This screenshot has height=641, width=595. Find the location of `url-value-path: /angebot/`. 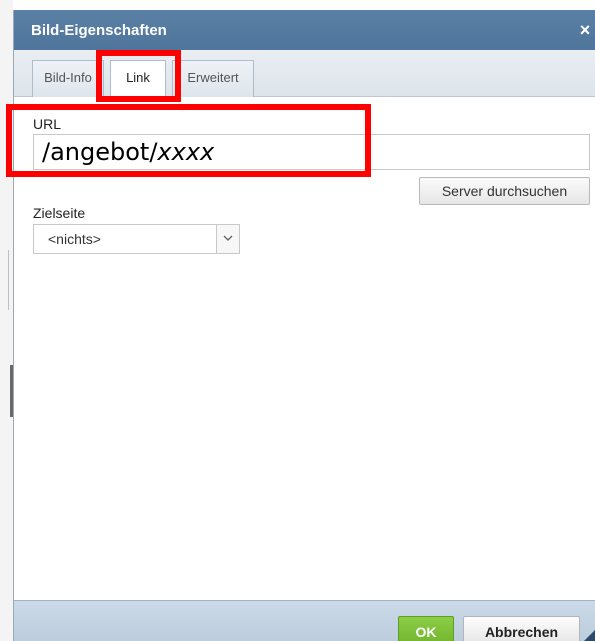

url-value-path: /angebot/ is located at coordinates (100, 152).